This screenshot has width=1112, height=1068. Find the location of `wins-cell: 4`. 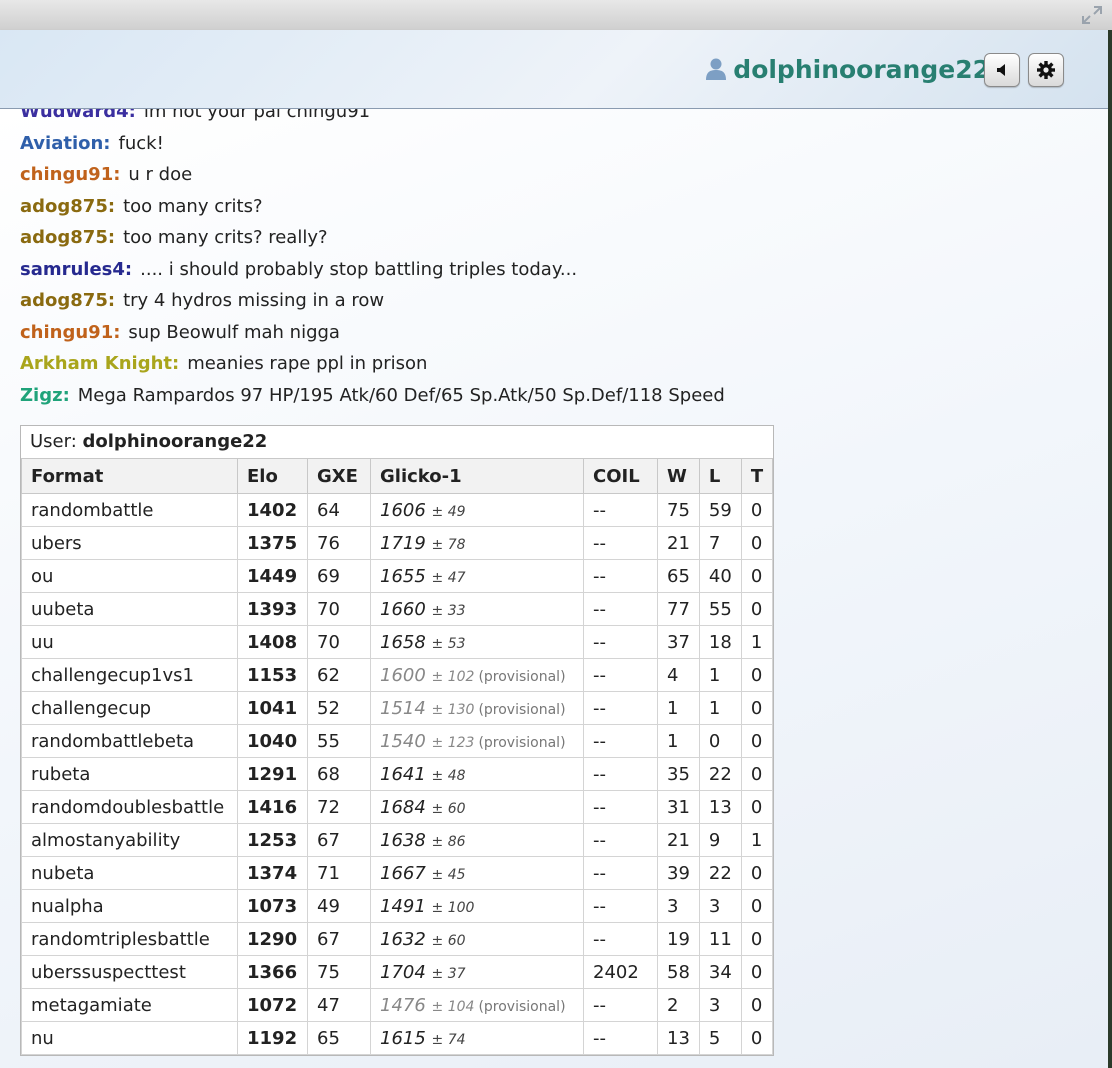

wins-cell: 4 is located at coordinates (678, 675).